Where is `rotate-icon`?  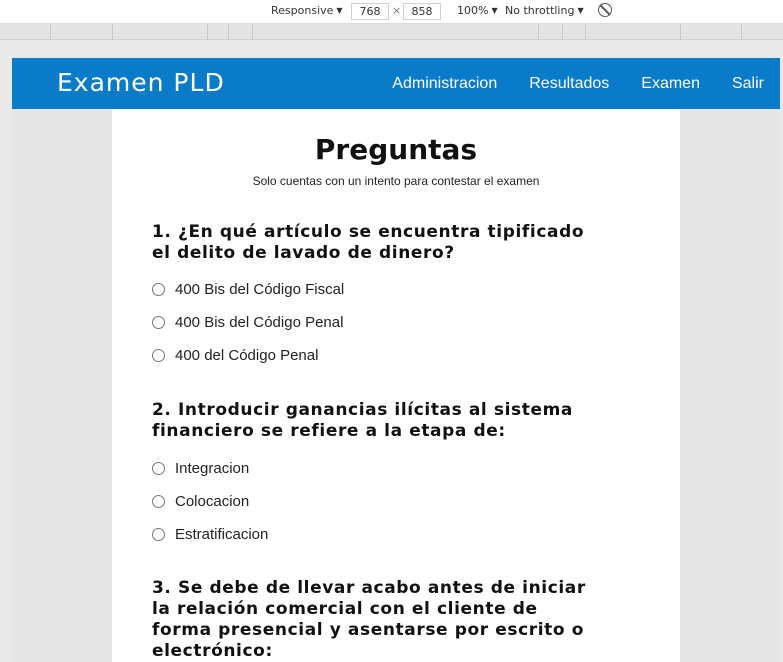
rotate-icon is located at coordinates (605, 10).